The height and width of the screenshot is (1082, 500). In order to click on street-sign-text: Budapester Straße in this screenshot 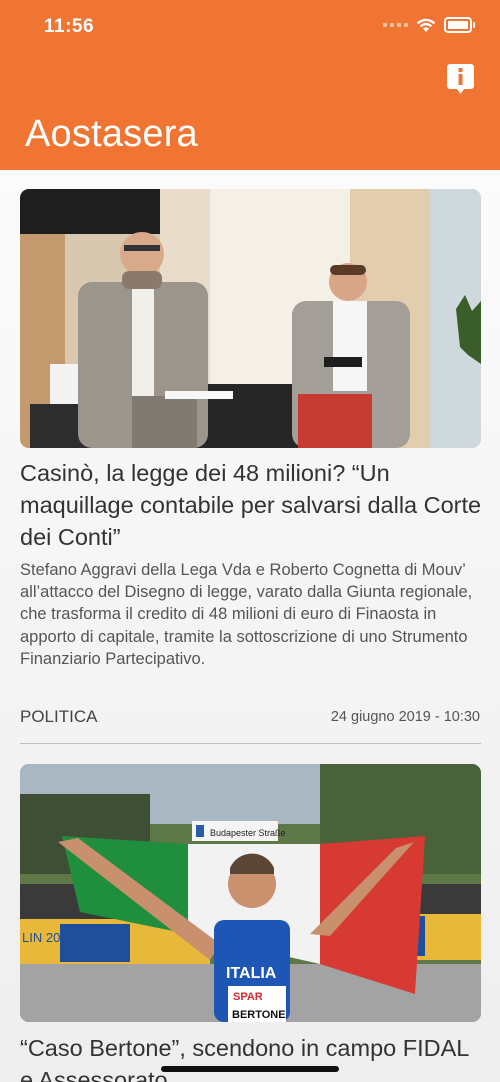, I will do `click(248, 833)`.